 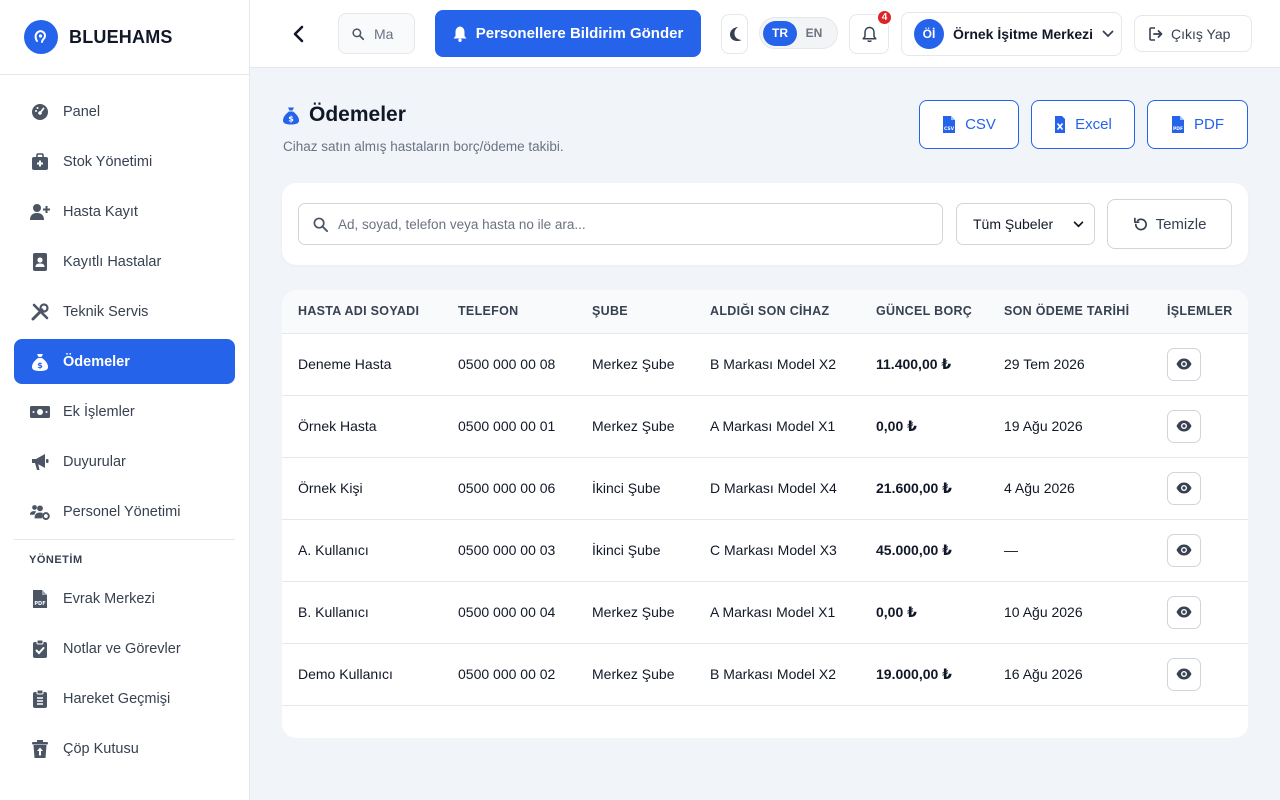 I want to click on brand: BLUEHAMS, so click(x=124, y=37).